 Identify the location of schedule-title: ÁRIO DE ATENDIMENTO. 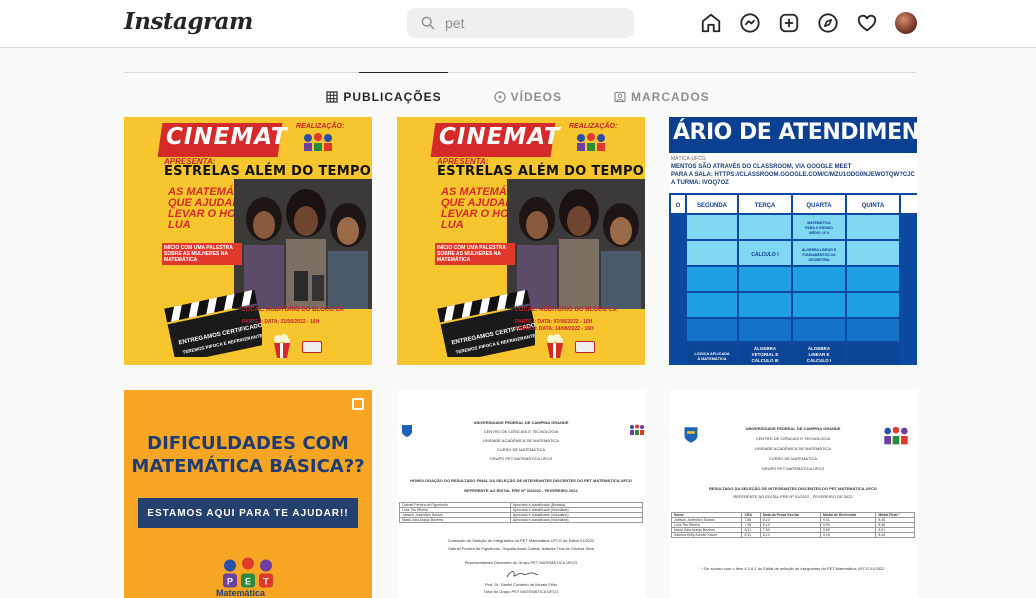
(793, 135).